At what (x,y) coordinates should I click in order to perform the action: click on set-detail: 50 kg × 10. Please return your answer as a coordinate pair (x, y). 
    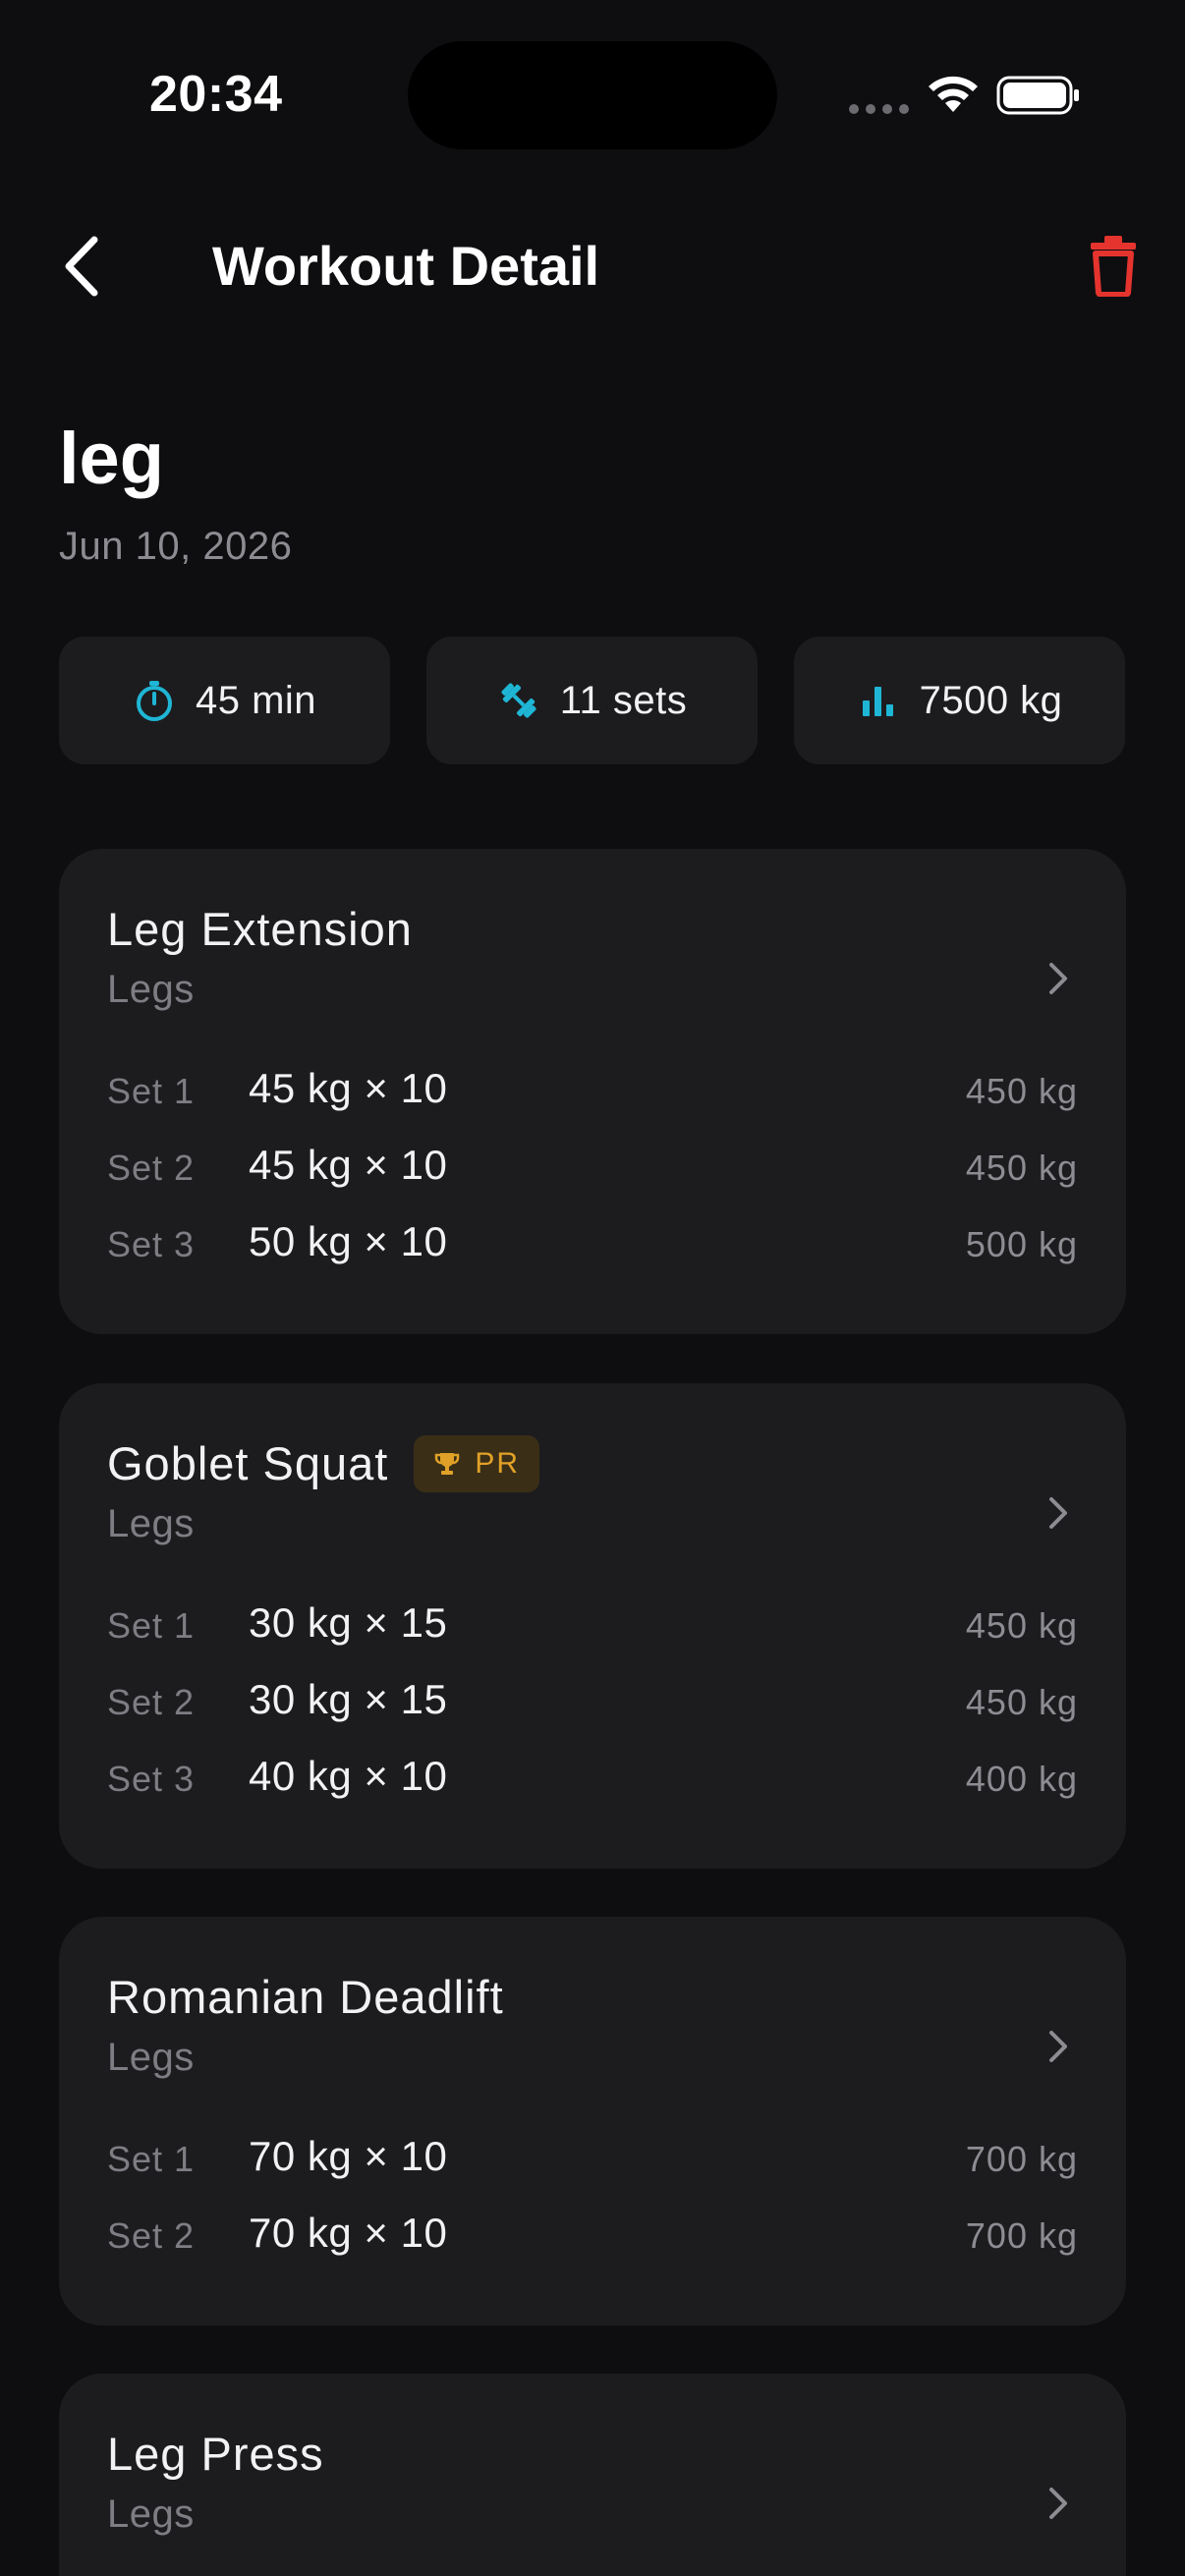
    Looking at the image, I should click on (349, 1241).